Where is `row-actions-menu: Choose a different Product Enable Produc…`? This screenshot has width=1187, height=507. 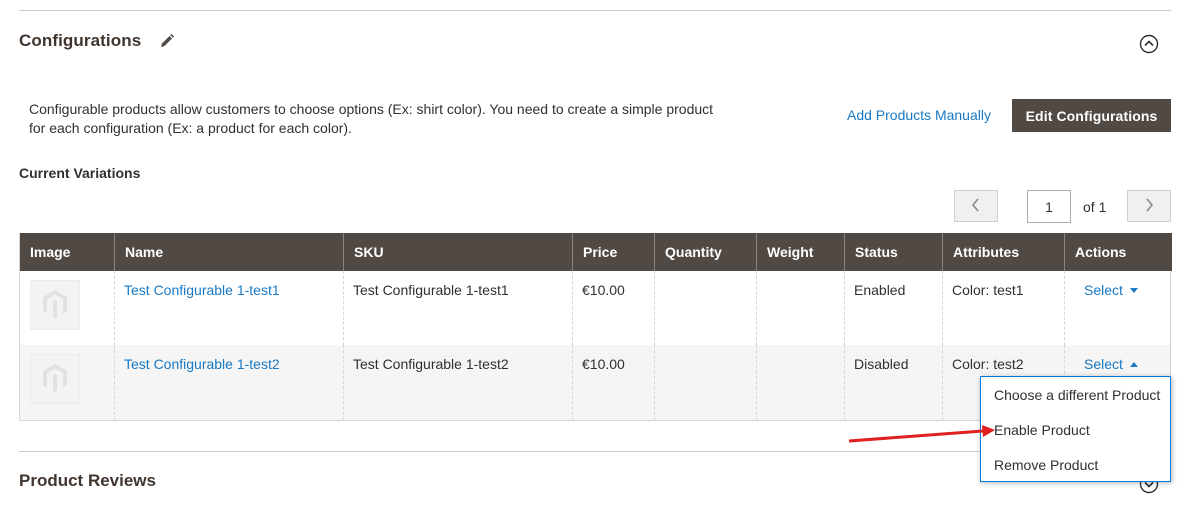 row-actions-menu: Choose a different Product Enable Produc… is located at coordinates (1075, 429).